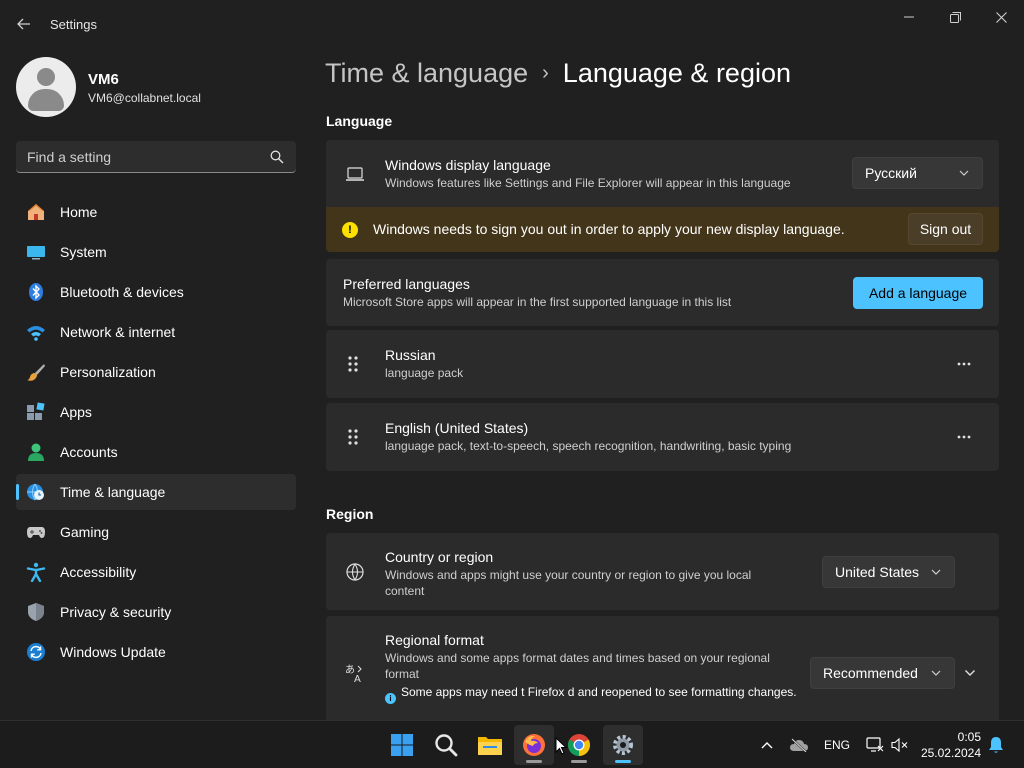  Describe the element at coordinates (512, 744) in the screenshot. I see `taskbar: ENG 0:05 25.02.2024` at that location.